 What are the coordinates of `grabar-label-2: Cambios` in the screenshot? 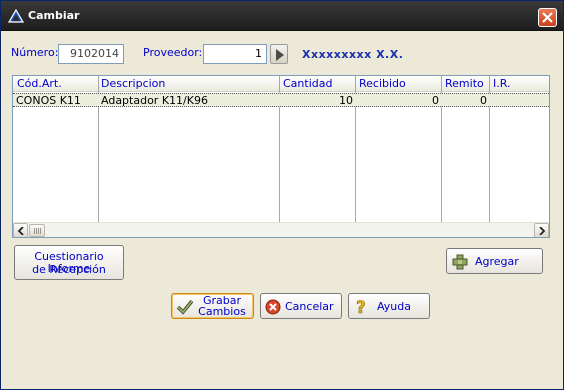 It's located at (222, 311).